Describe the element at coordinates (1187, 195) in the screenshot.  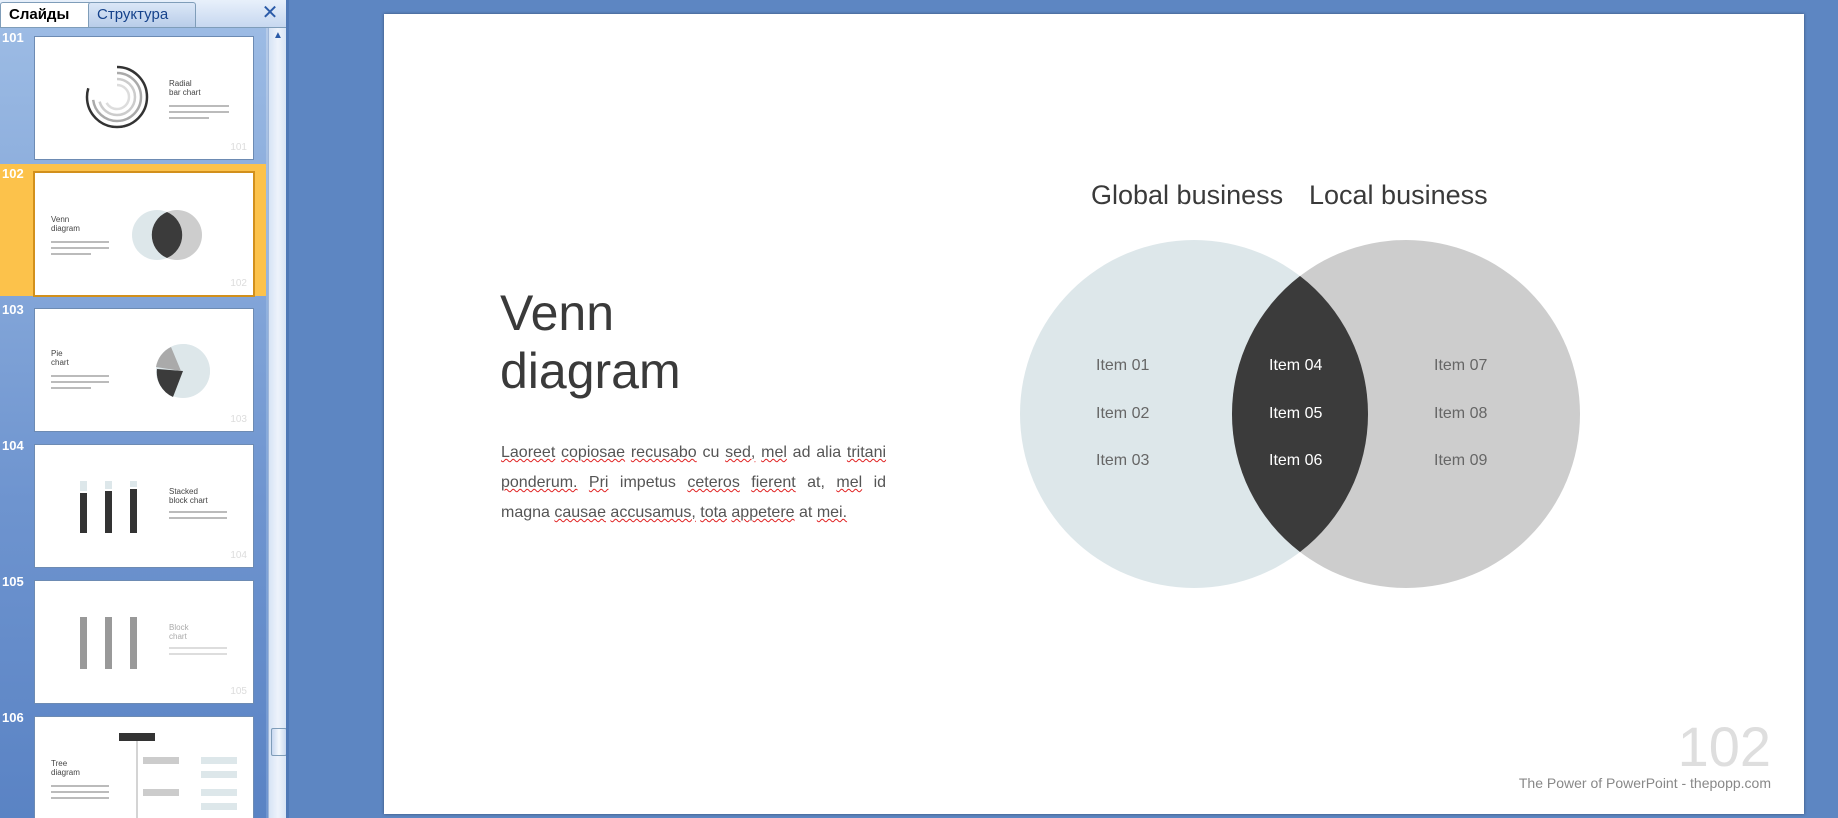
I see `venn-left-set-label: Global business` at that location.